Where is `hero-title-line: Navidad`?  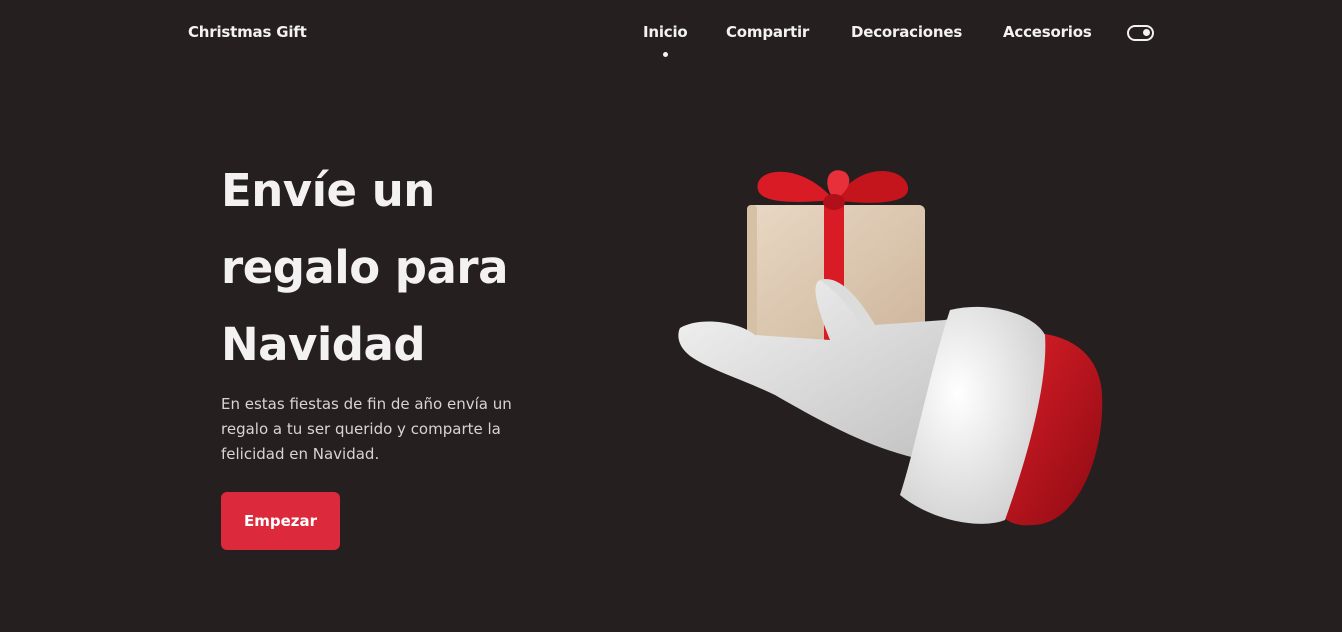 hero-title-line: Navidad is located at coordinates (323, 344).